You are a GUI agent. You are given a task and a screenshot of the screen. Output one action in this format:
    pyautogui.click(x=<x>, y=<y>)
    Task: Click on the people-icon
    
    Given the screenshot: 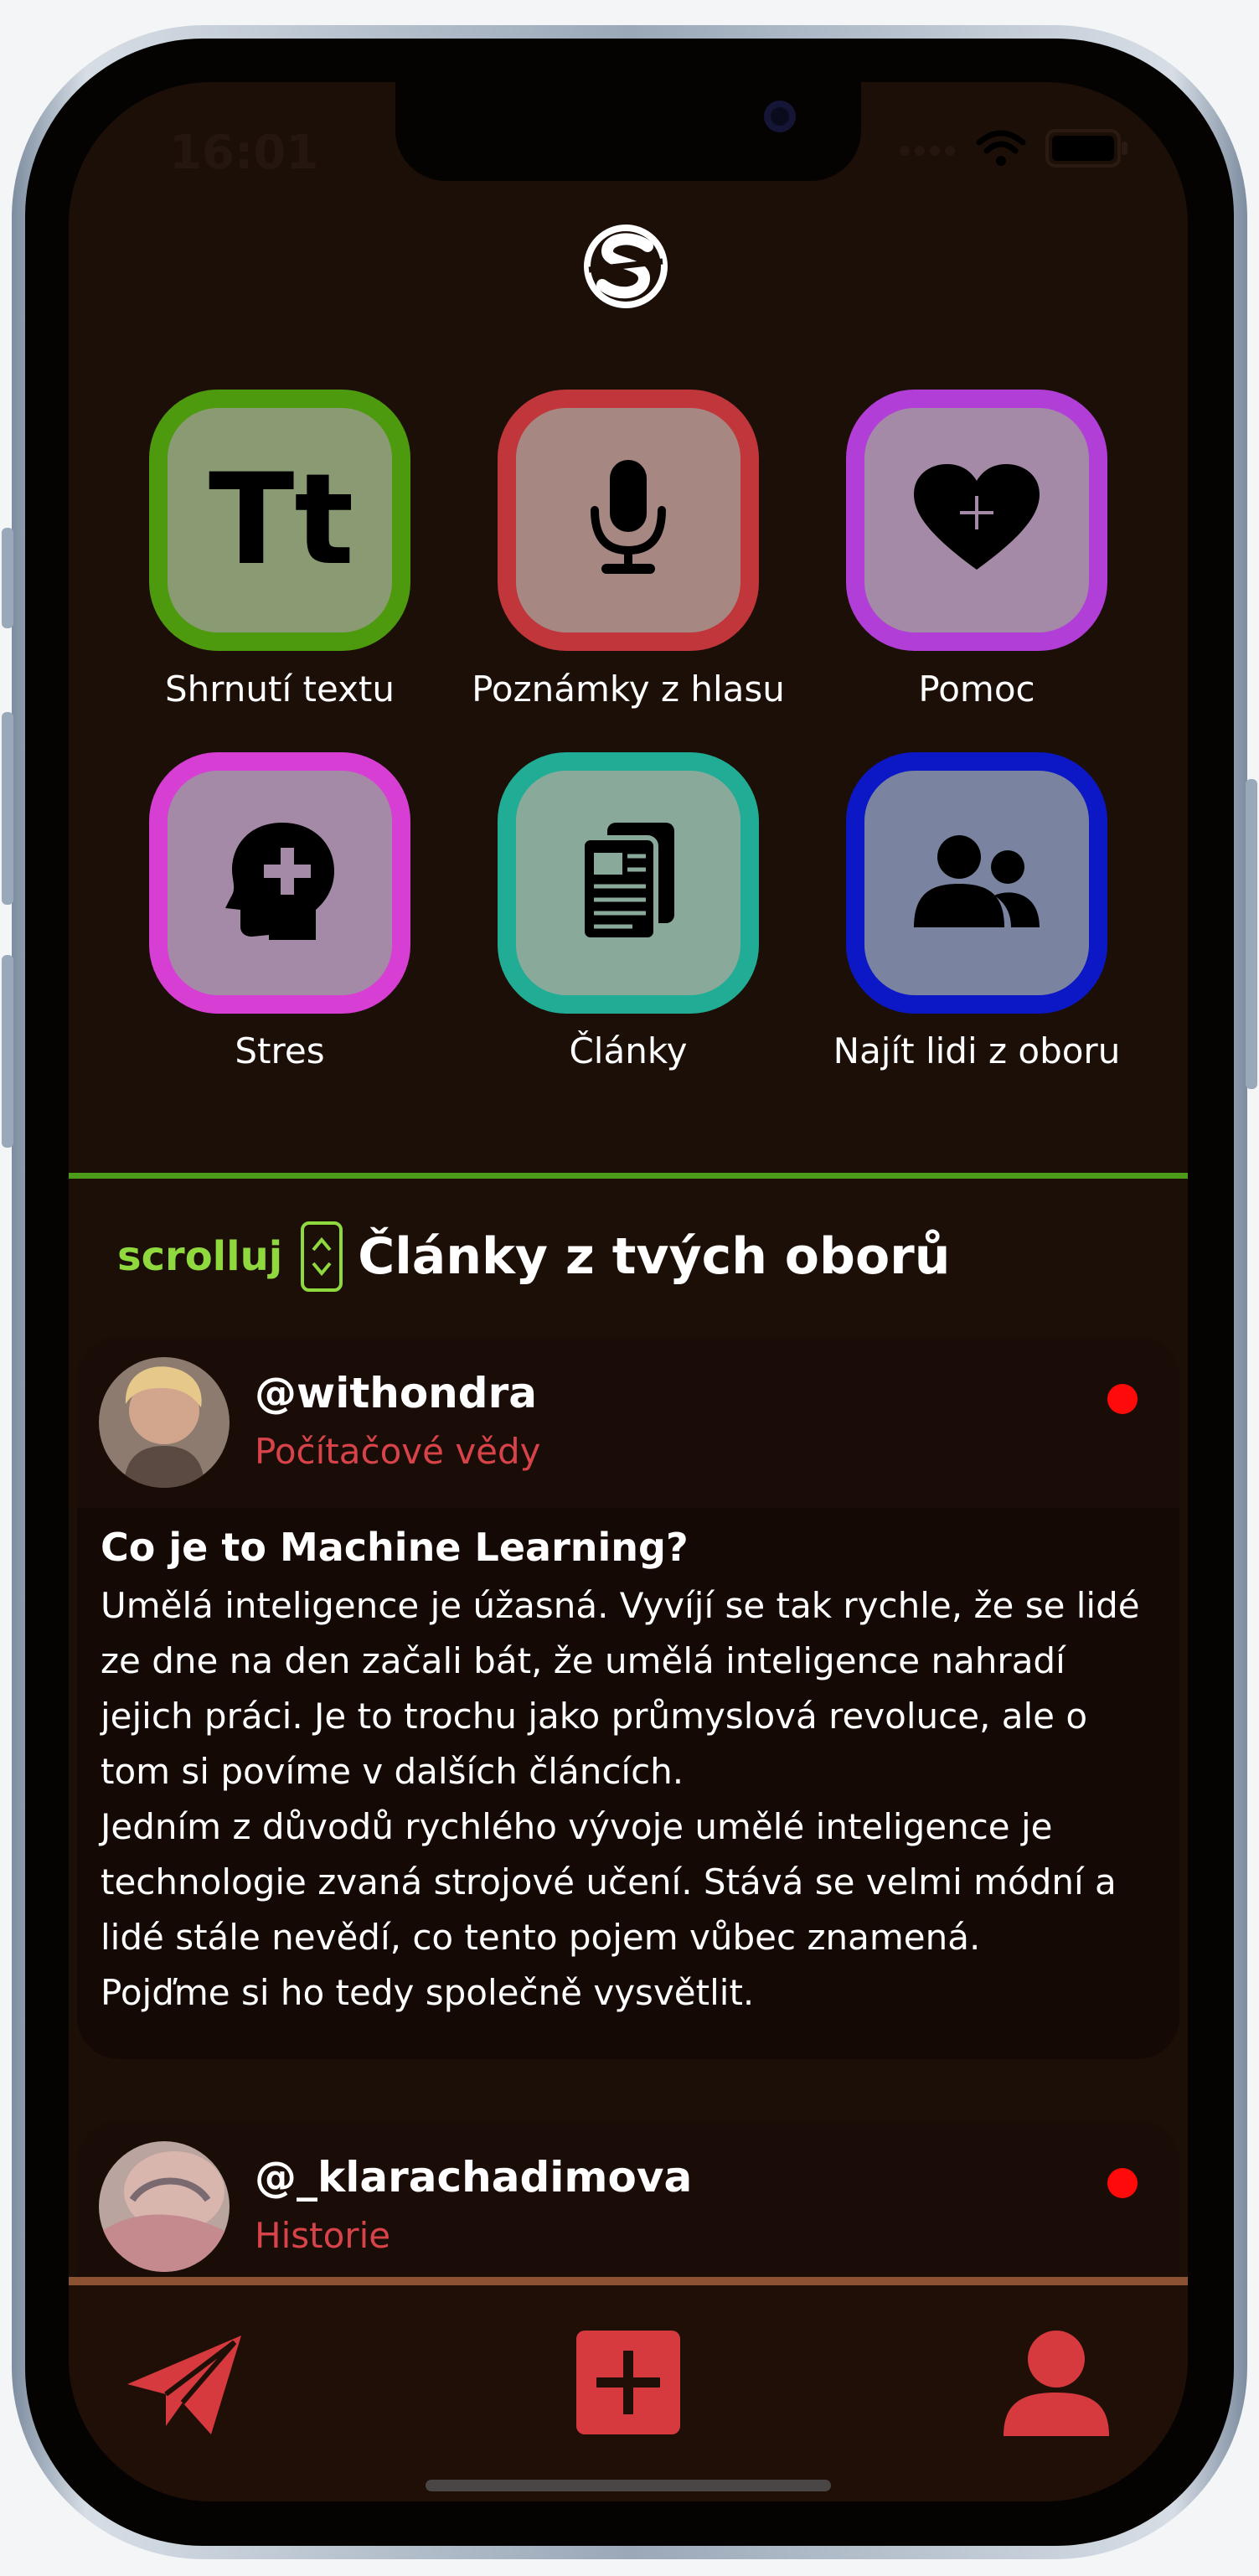 What is the action you would take?
    pyautogui.click(x=977, y=883)
    